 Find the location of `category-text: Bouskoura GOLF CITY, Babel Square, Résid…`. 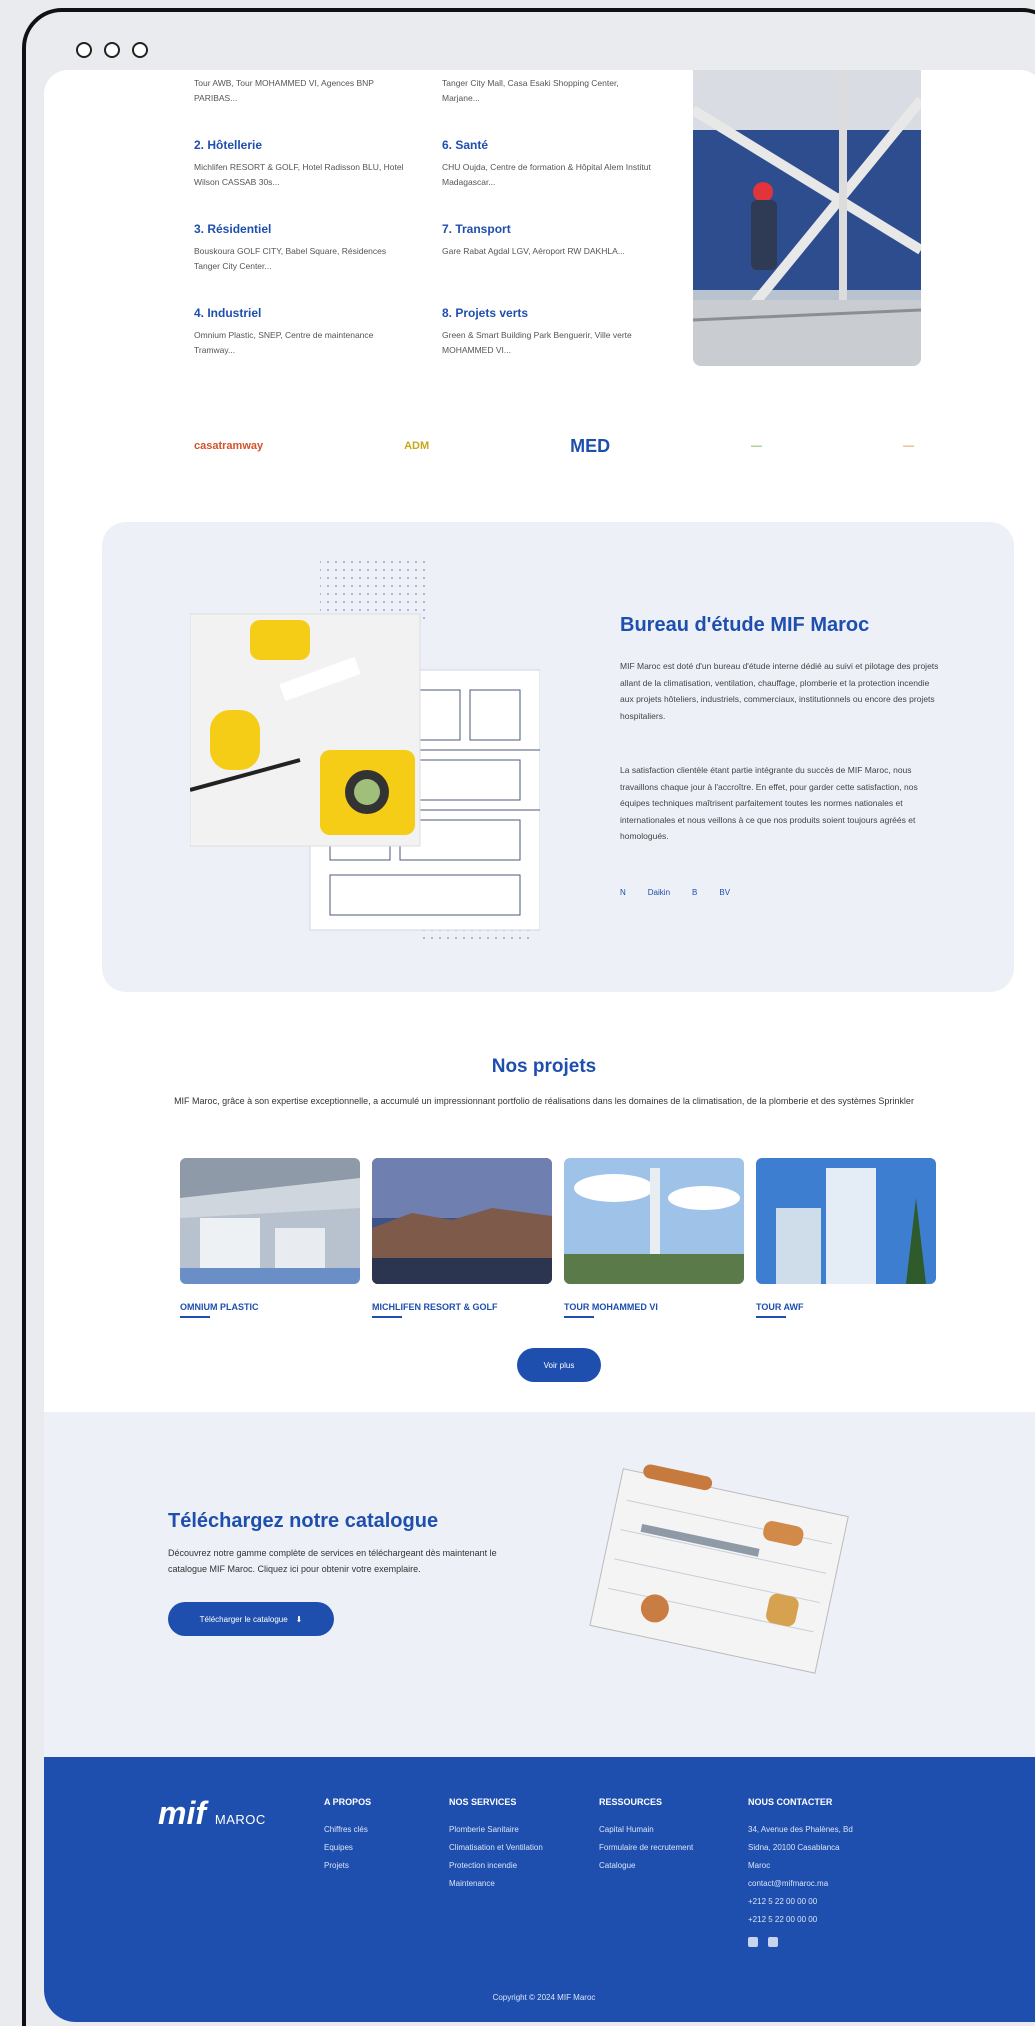

category-text: Bouskoura GOLF CITY, Babel Square, Résid… is located at coordinates (290, 259).